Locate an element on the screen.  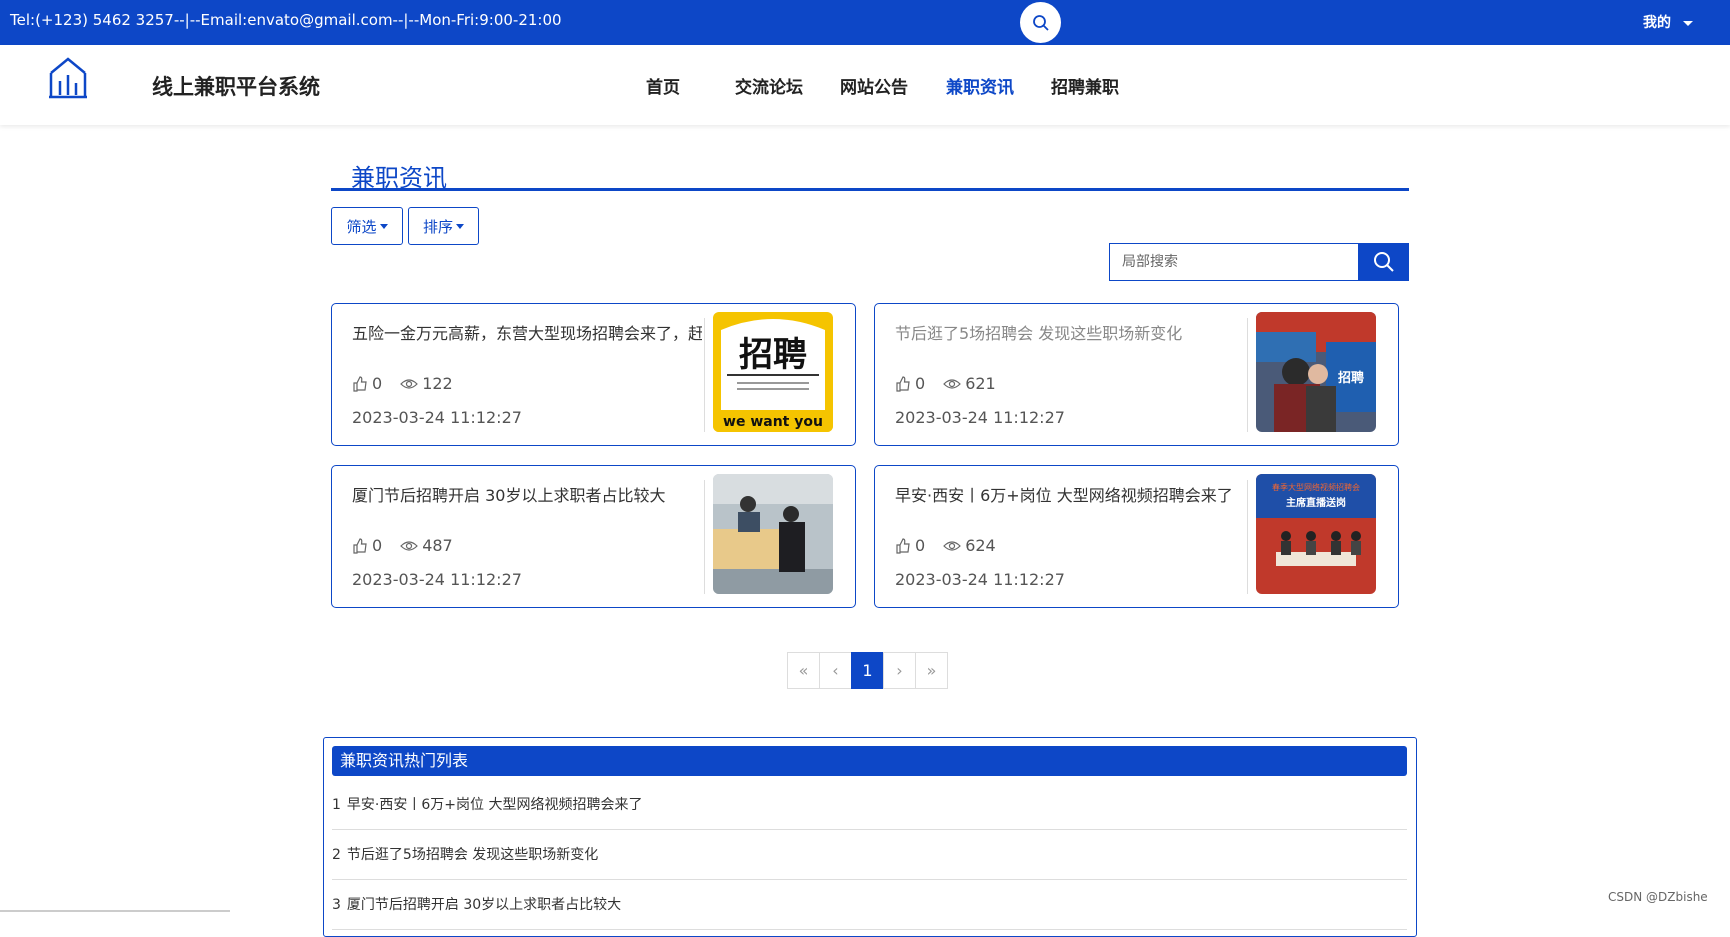
watermark: CSDN @DZbishe is located at coordinates (1658, 897).